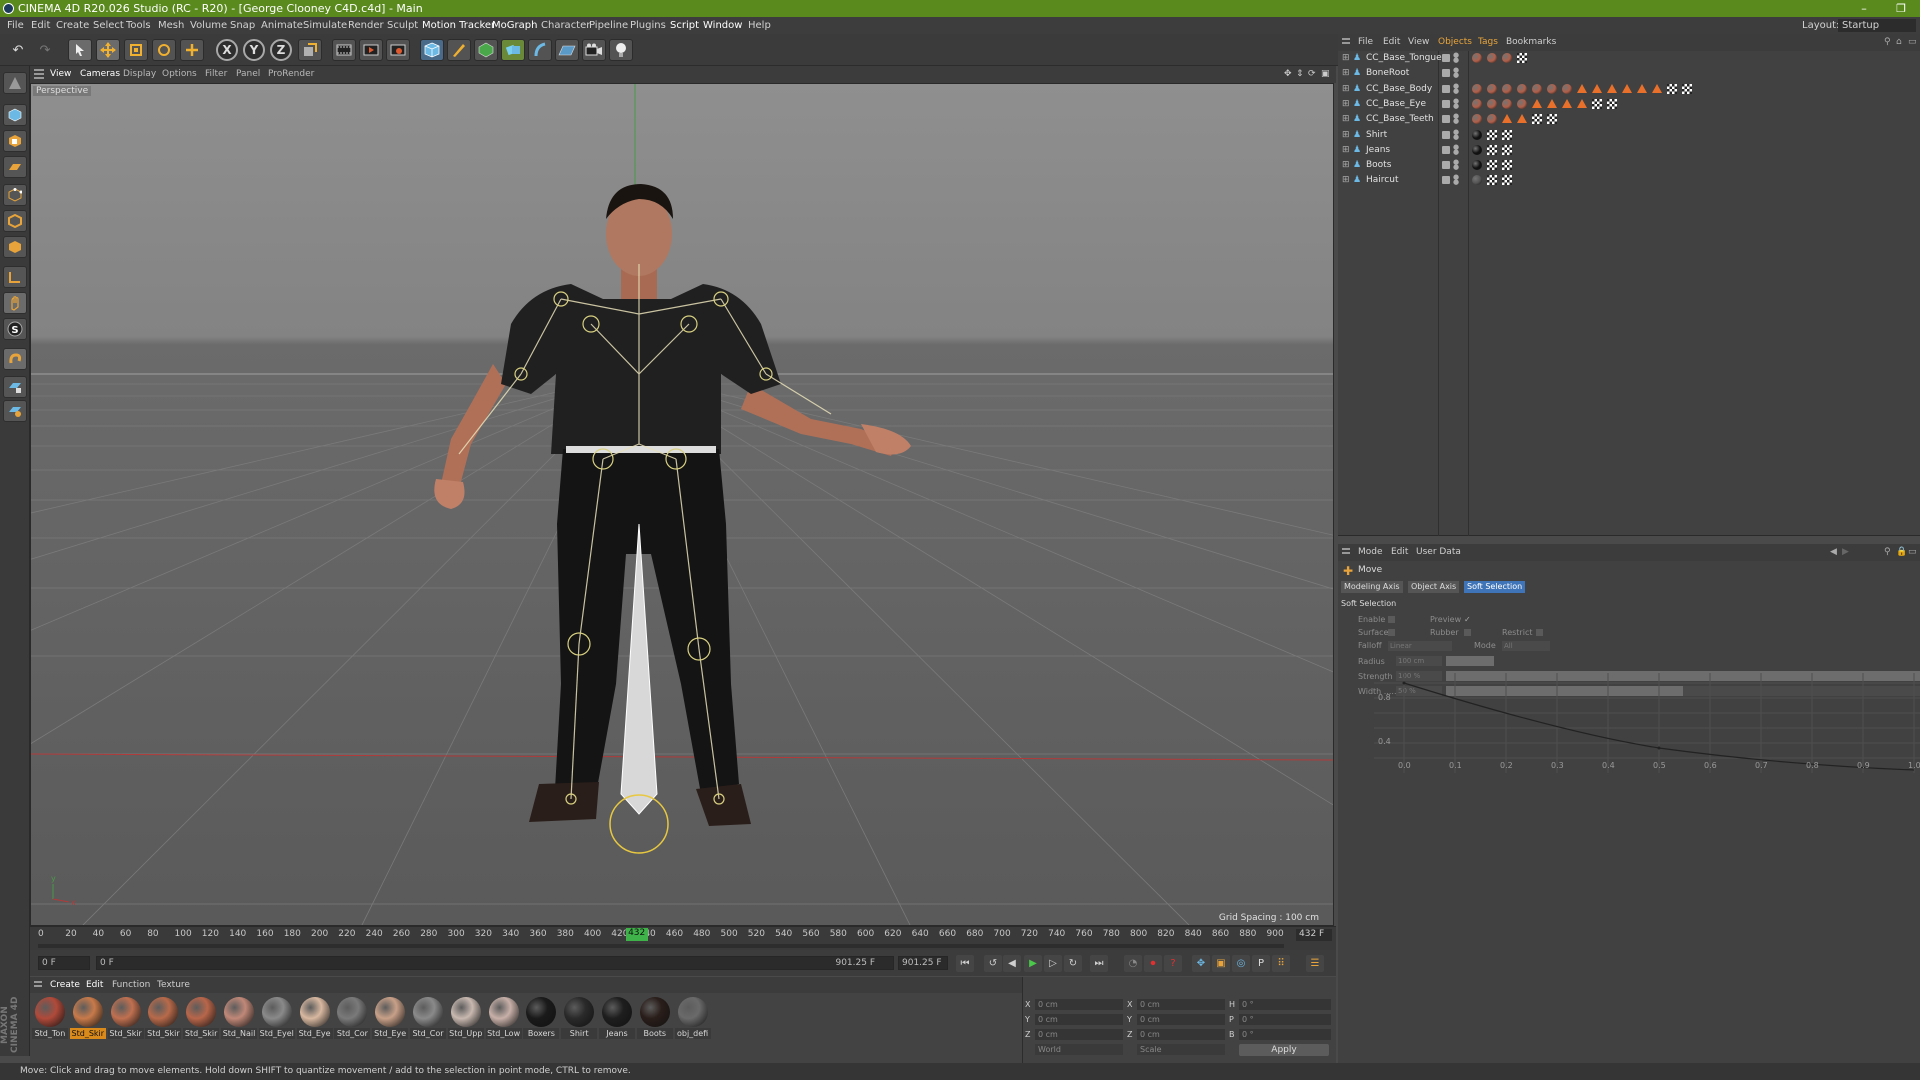  Describe the element at coordinates (1629, 165) in the screenshot. I see `object-row: ⊞ ♟ Boots ● ●` at that location.